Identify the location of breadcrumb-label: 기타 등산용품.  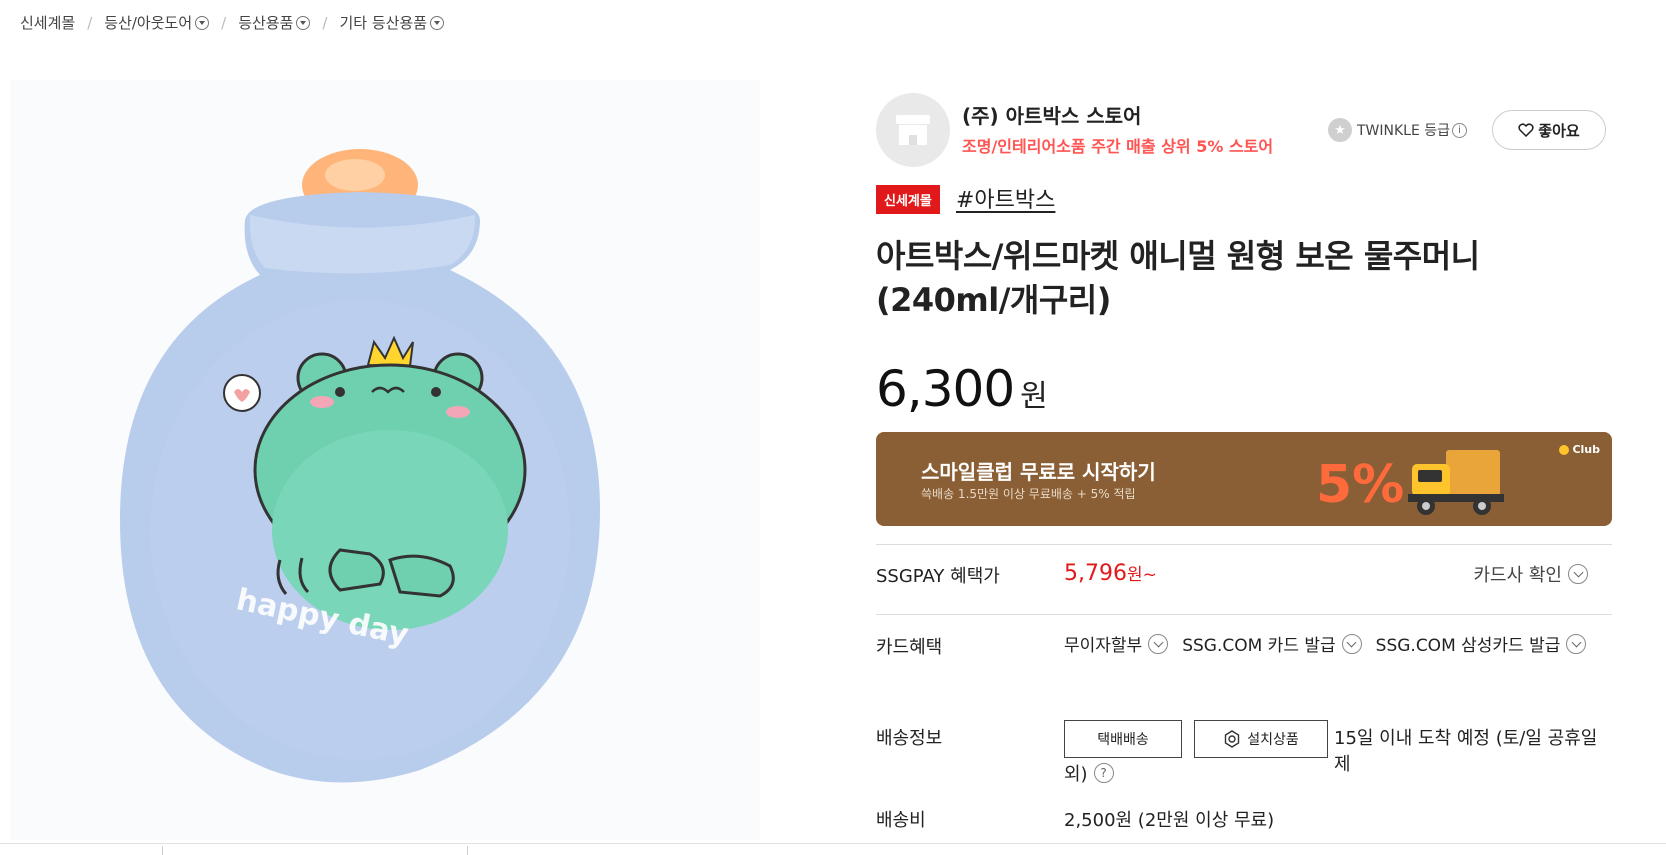
(383, 23).